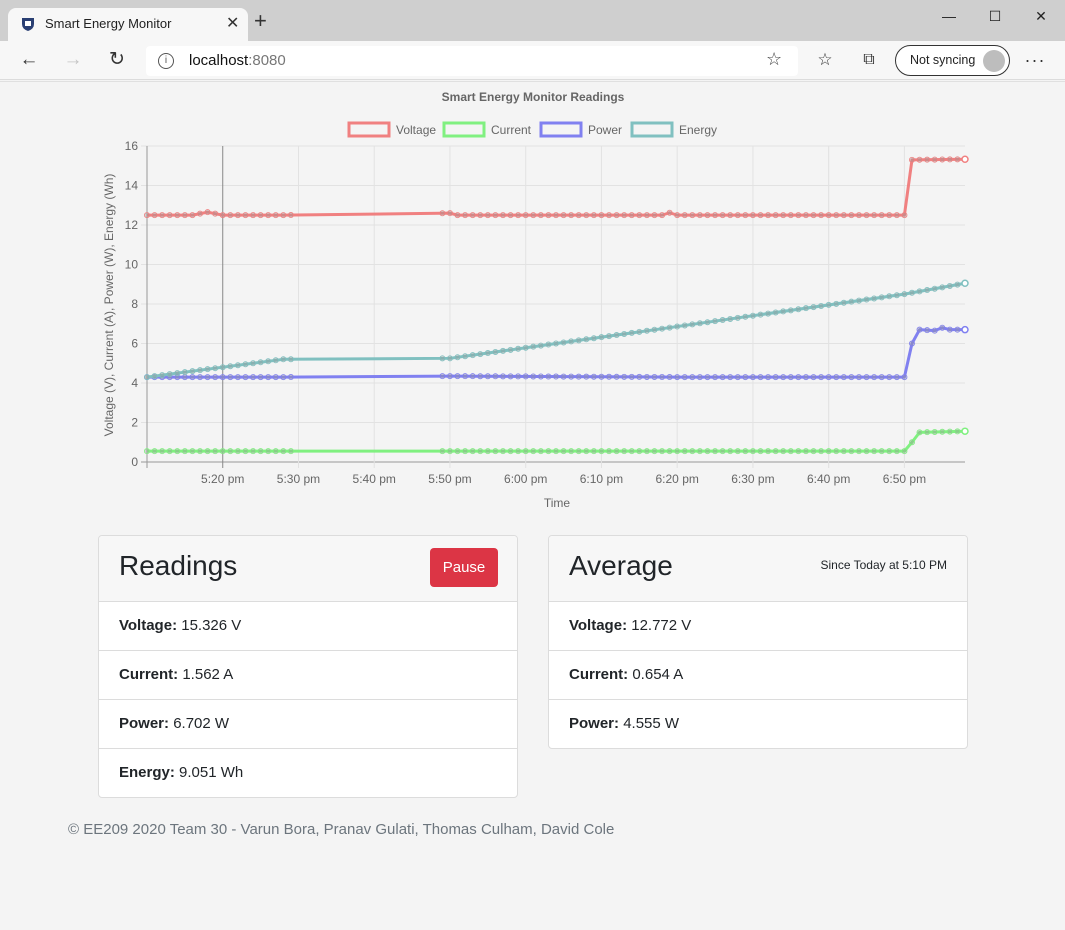 The width and height of the screenshot is (1065, 930). I want to click on y-tick-label: 6, so click(134, 344).